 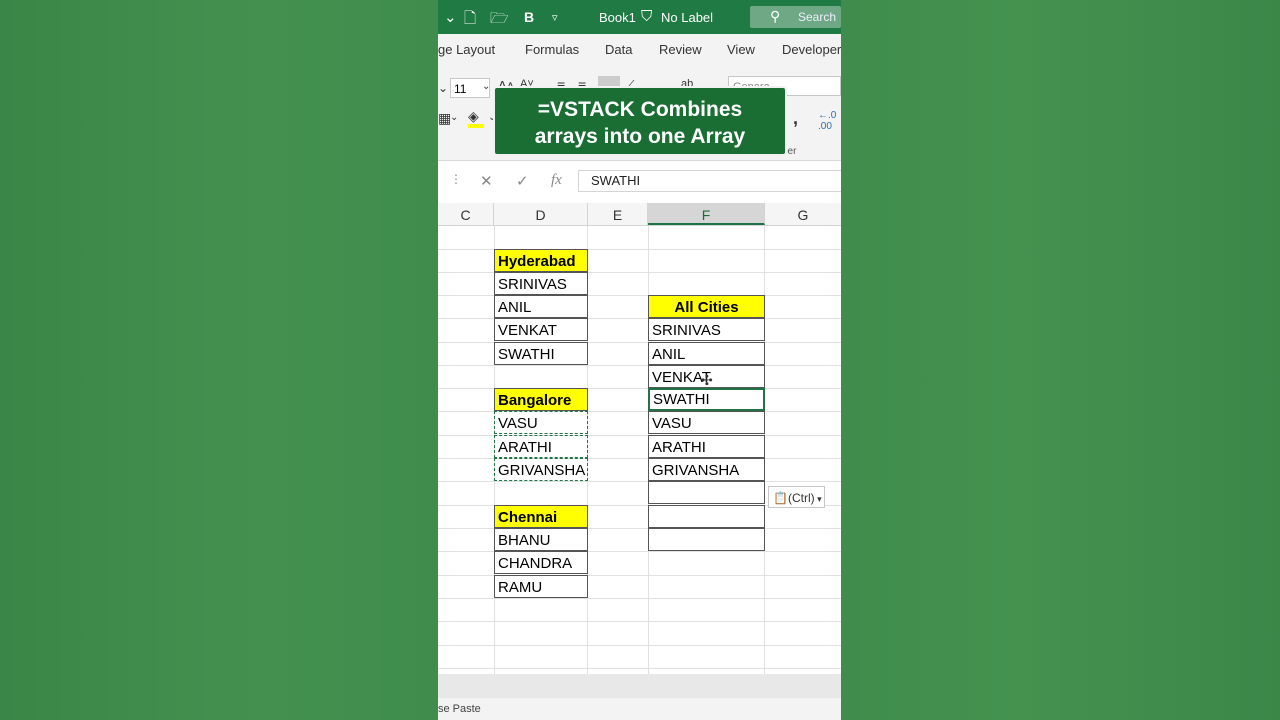 I want to click on sensitivity-label: No Label, so click(x=687, y=17).